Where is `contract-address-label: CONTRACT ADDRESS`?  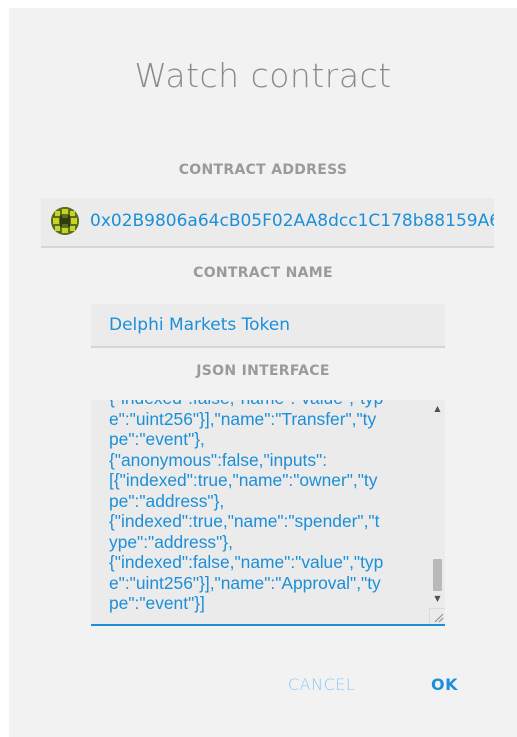 contract-address-label: CONTRACT ADDRESS is located at coordinates (263, 170).